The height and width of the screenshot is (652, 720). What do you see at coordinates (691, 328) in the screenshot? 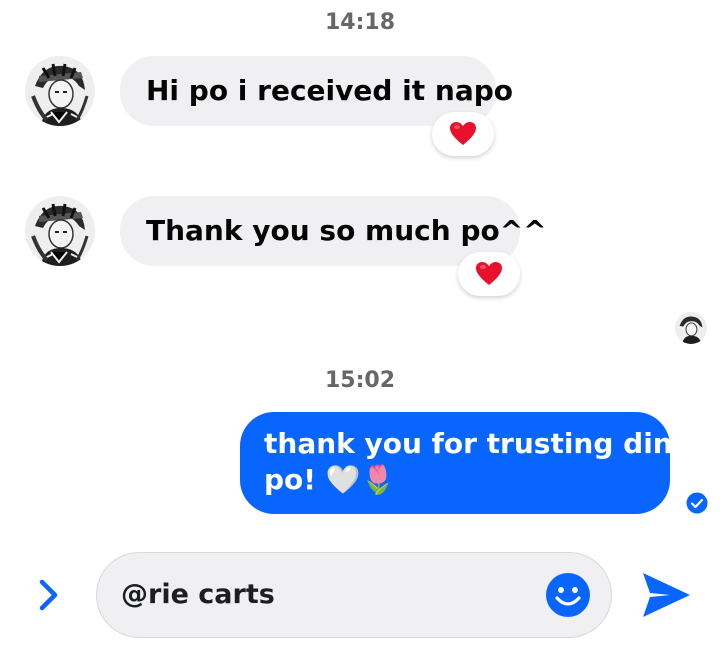
I see `seen-indicator-avatar` at bounding box center [691, 328].